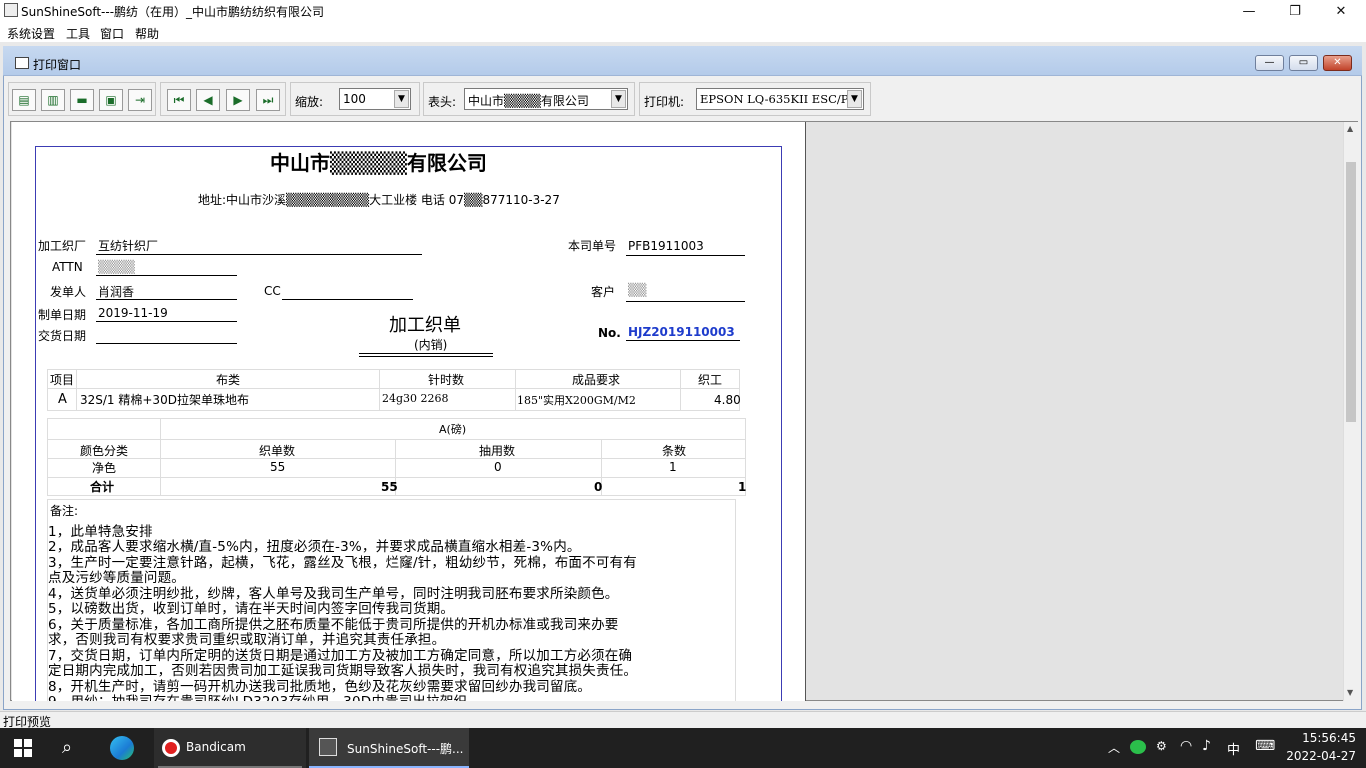 This screenshot has width=1366, height=768. I want to click on status-bar: 打印预览, so click(683, 720).